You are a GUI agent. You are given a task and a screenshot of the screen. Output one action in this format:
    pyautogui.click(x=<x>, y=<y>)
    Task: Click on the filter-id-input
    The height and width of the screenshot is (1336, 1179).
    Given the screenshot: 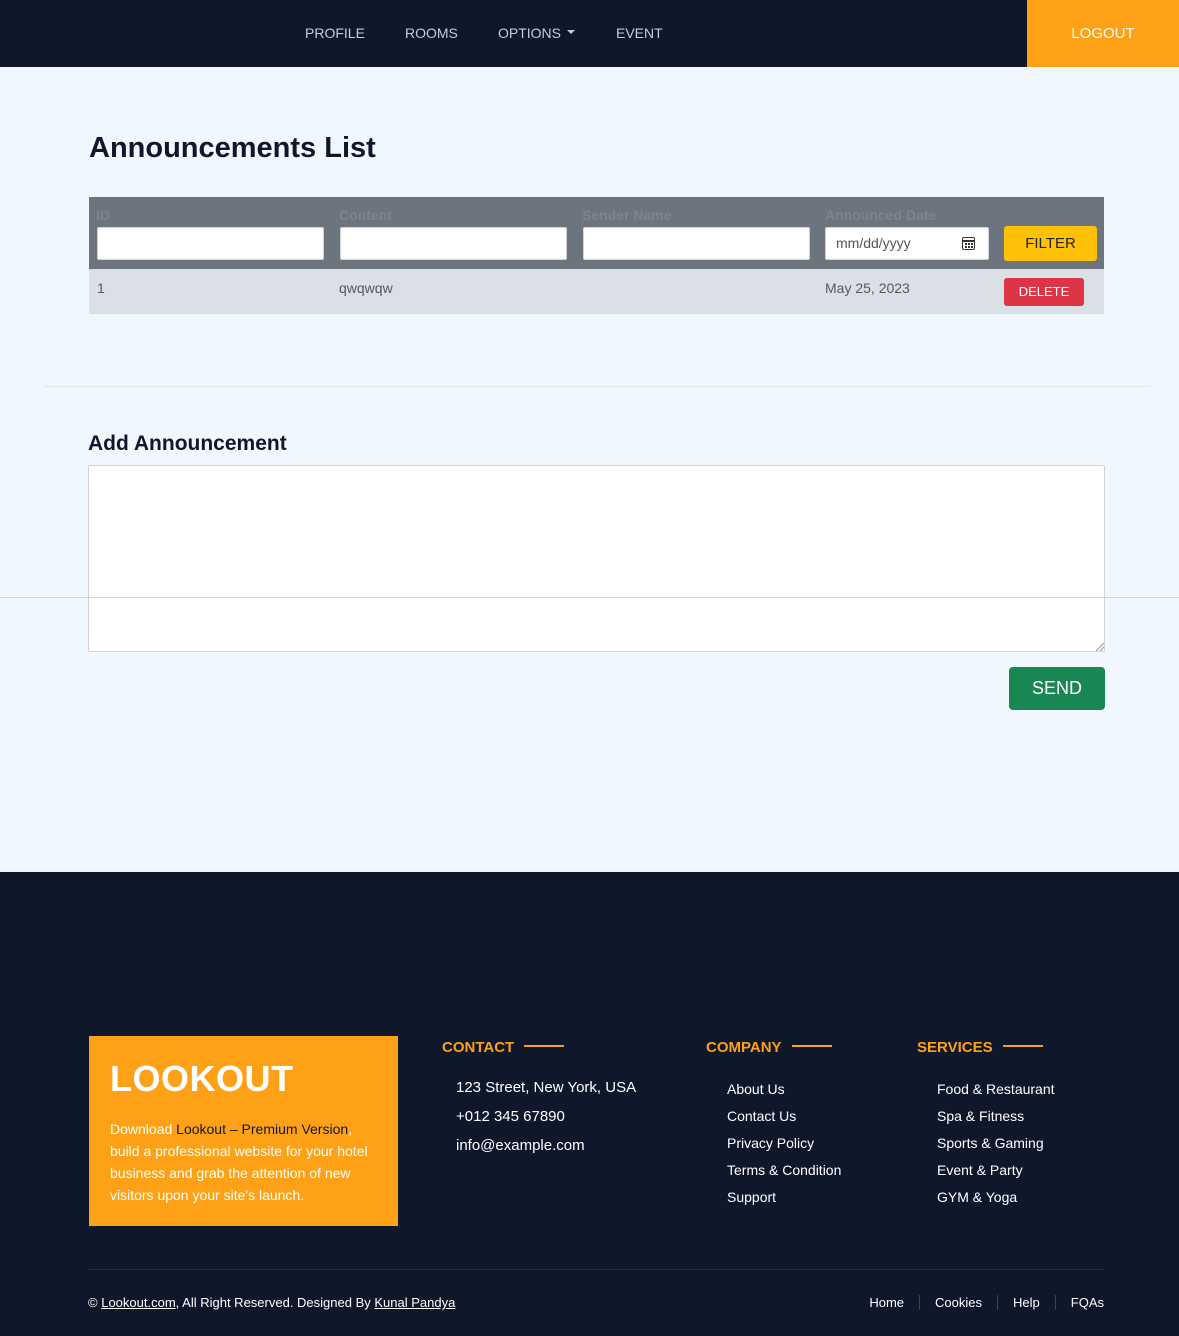 What is the action you would take?
    pyautogui.click(x=210, y=243)
    